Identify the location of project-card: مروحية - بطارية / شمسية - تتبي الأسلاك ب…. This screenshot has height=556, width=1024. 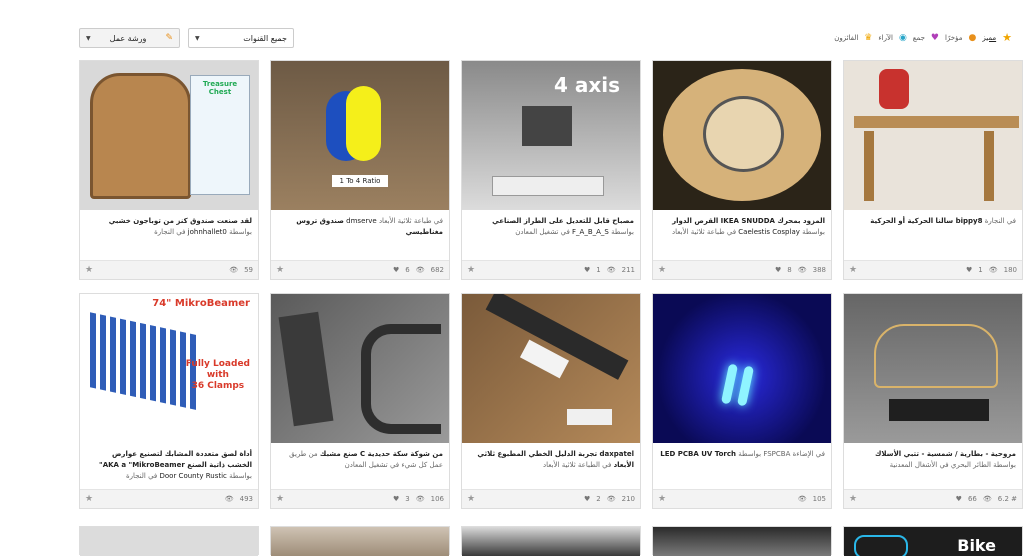
(933, 401).